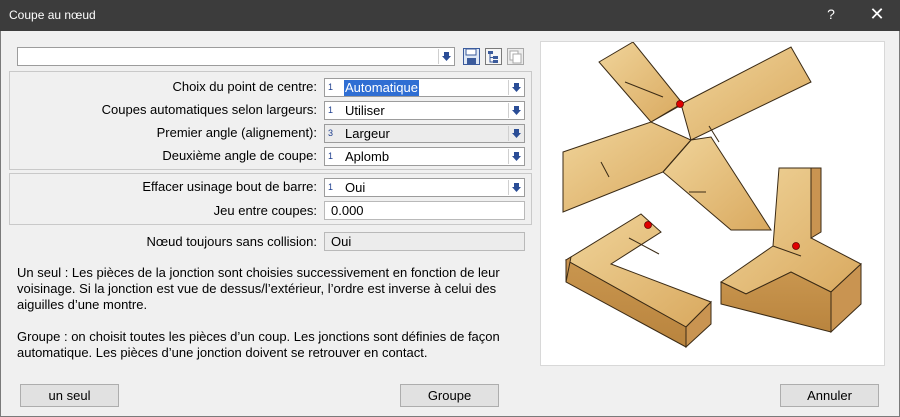 This screenshot has height=417, width=900. Describe the element at coordinates (424, 210) in the screenshot. I see `jeu-input: 0.000` at that location.